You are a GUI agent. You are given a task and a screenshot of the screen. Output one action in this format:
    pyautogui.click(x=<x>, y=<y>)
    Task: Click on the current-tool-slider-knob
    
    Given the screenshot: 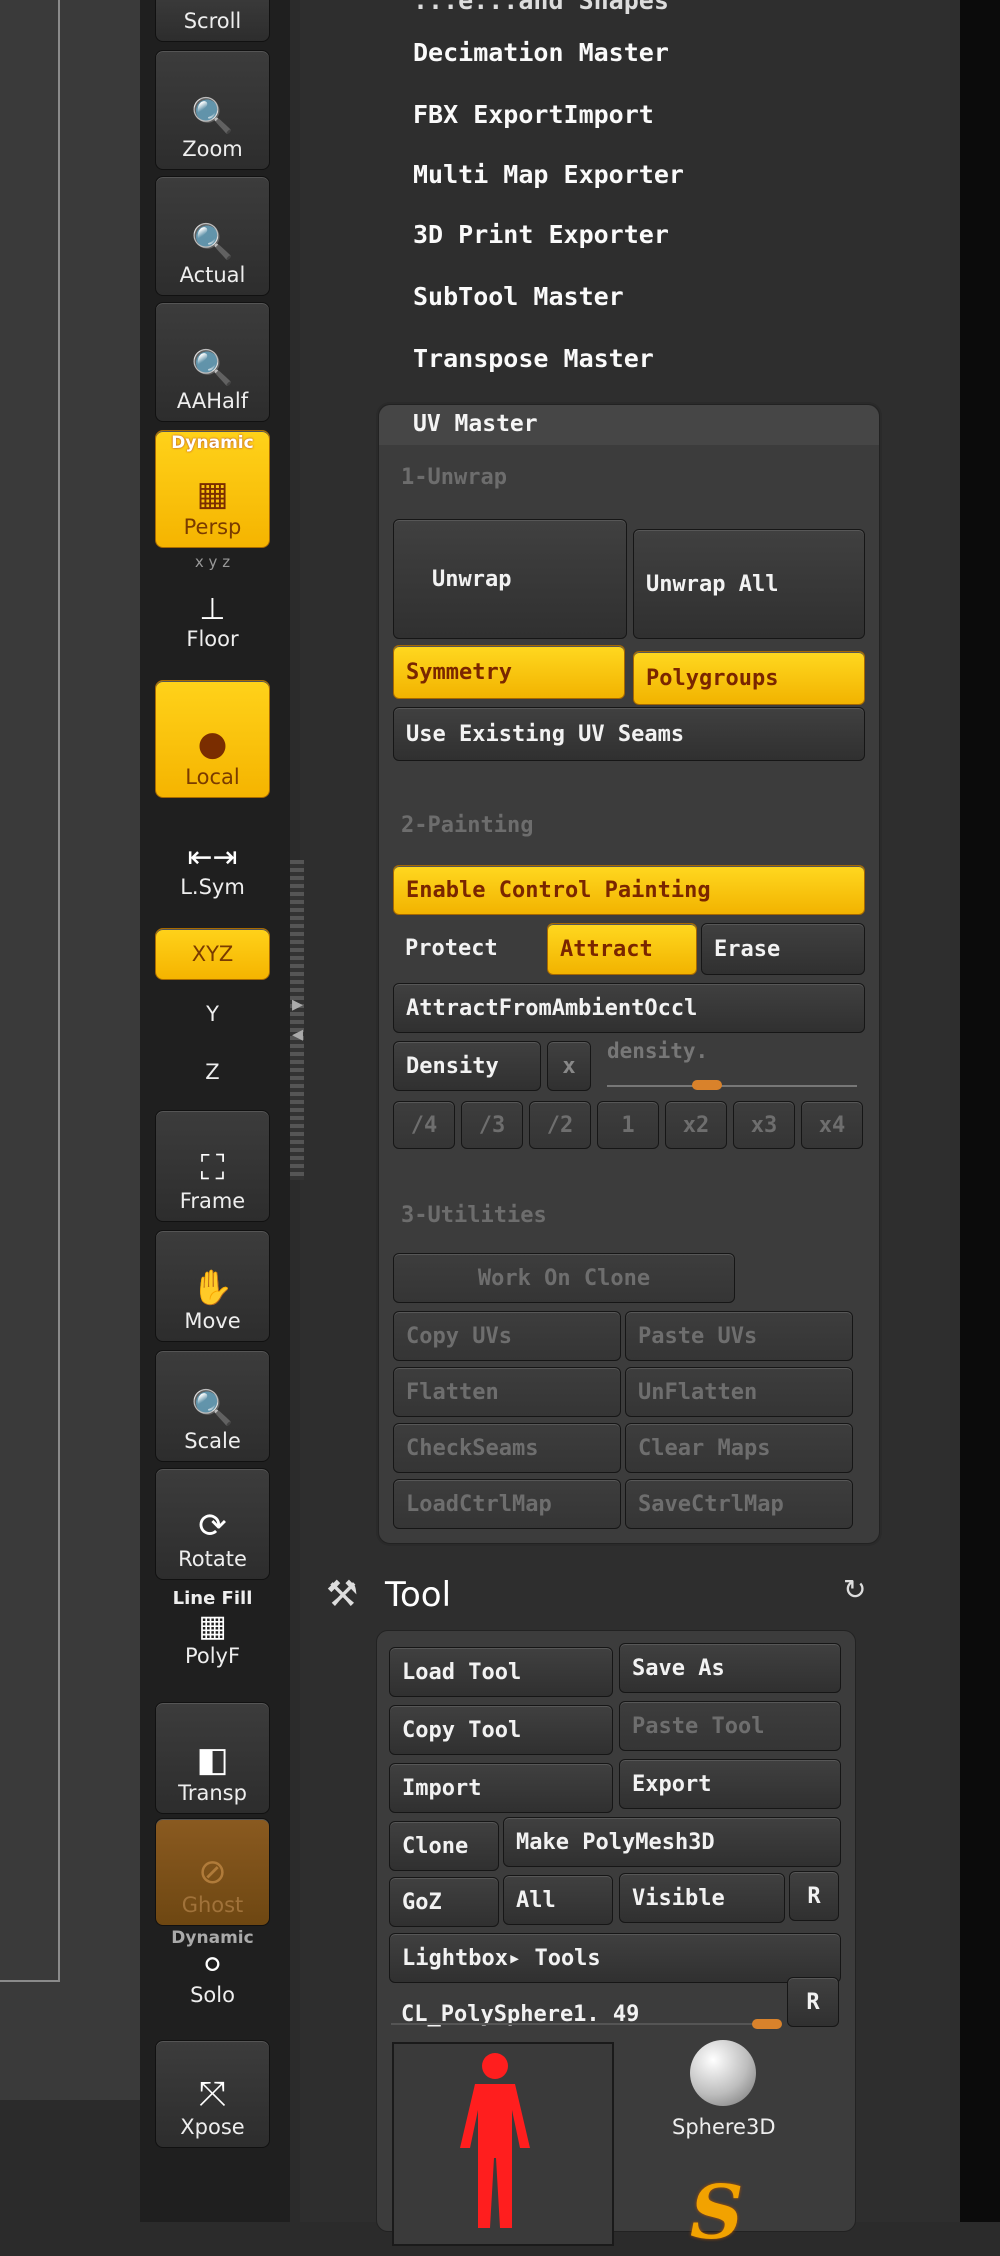 What is the action you would take?
    pyautogui.click(x=767, y=2024)
    